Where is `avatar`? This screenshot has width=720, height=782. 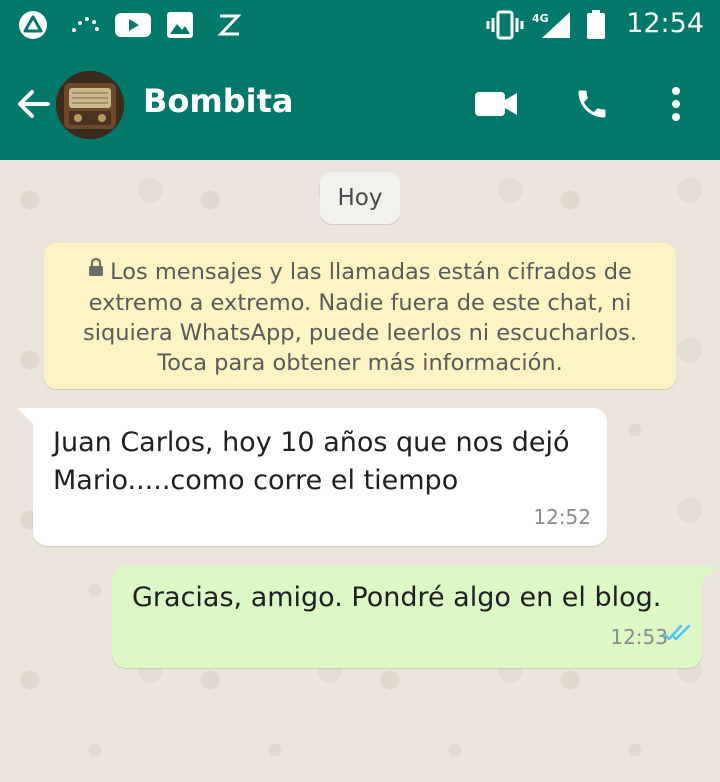
avatar is located at coordinates (90, 105).